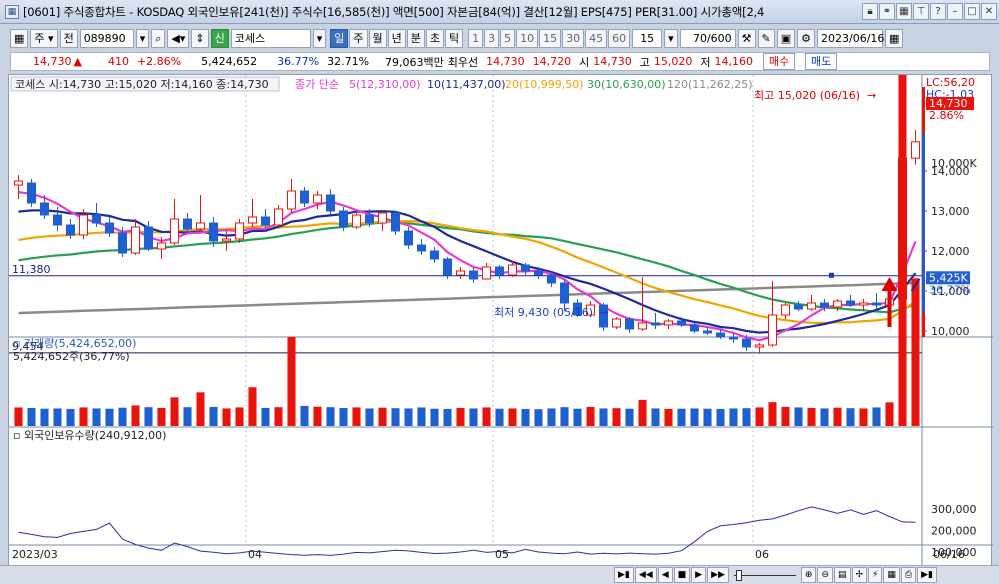 The image size is (999, 584). Describe the element at coordinates (825, 575) in the screenshot. I see `zoom-out-icon: ⊖` at that location.